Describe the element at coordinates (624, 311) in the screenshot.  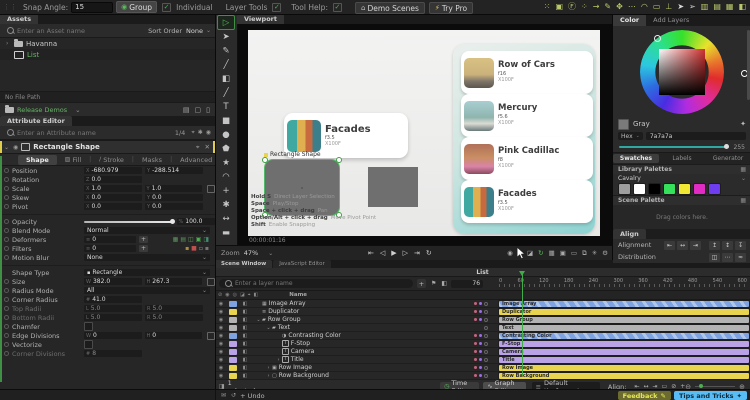
I see `timeline-bar: Duplicator` at that location.